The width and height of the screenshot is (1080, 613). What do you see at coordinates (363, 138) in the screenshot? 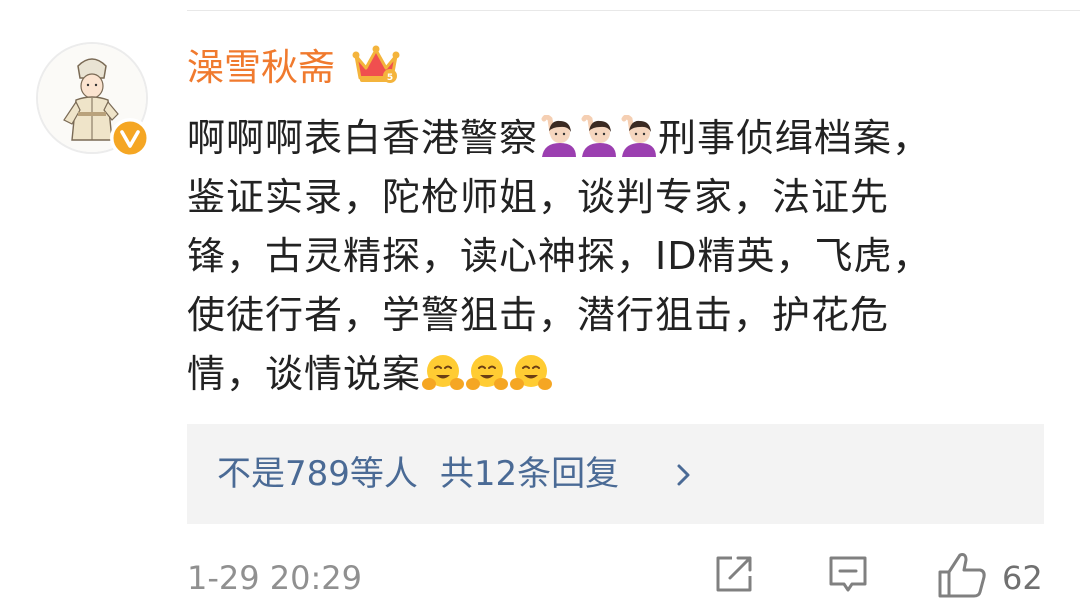
I see `comment-text-segment: 啊啊啊表白香港警察` at bounding box center [363, 138].